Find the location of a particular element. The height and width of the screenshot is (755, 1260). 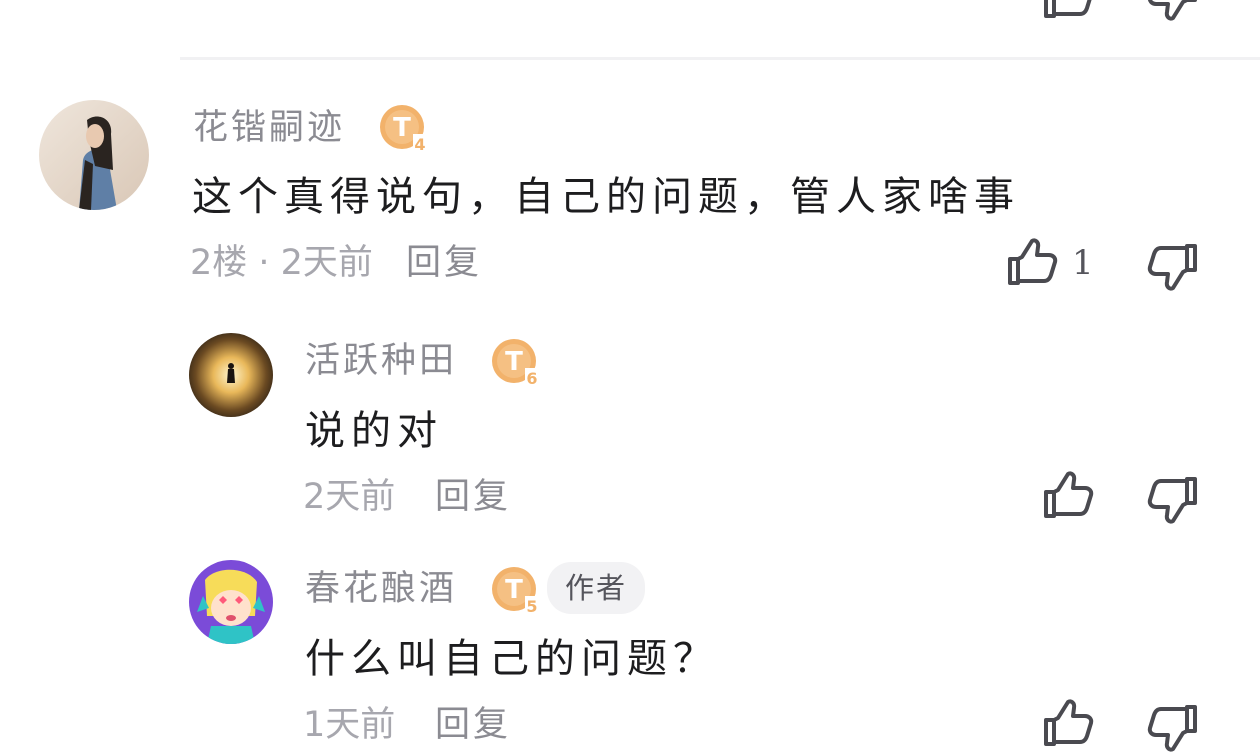

comment-meta: 2楼 · 2天前 is located at coordinates (281, 263).